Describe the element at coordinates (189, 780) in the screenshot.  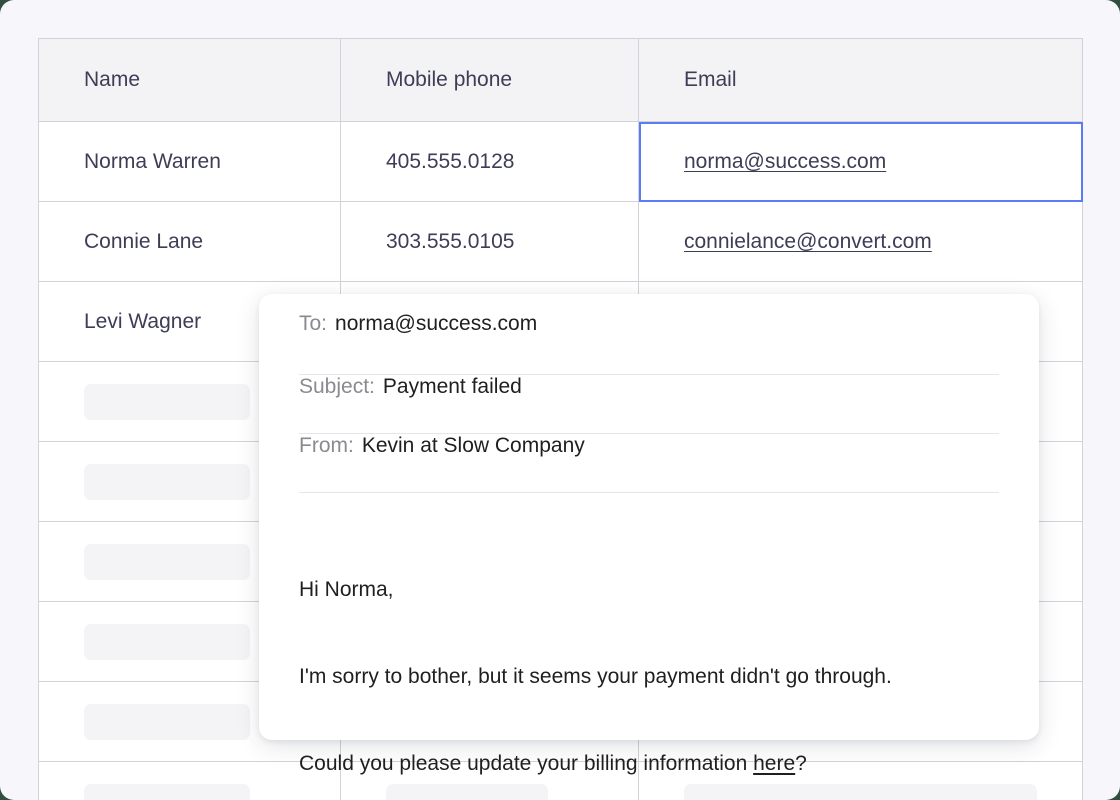
I see `cell-placeholder` at that location.